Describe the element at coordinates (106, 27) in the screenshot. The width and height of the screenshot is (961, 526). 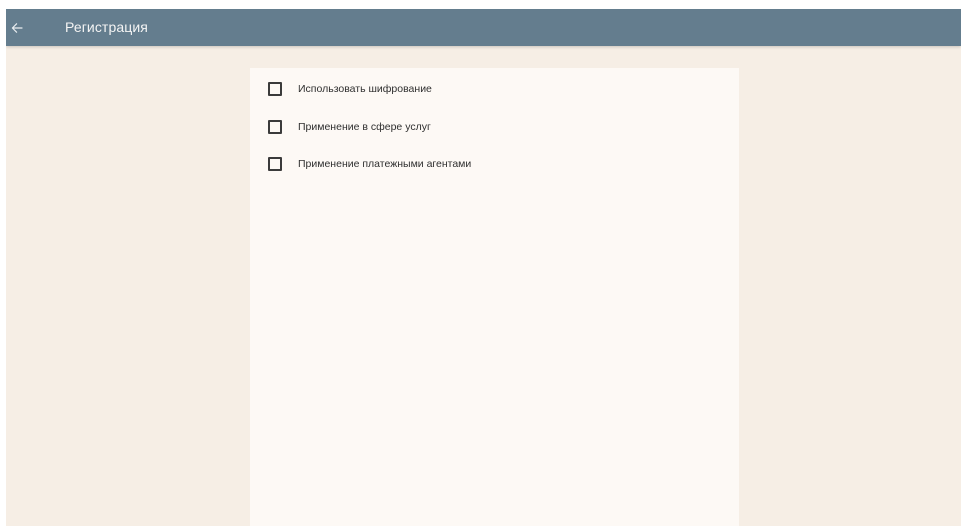
I see `page-title: Регистрация` at that location.